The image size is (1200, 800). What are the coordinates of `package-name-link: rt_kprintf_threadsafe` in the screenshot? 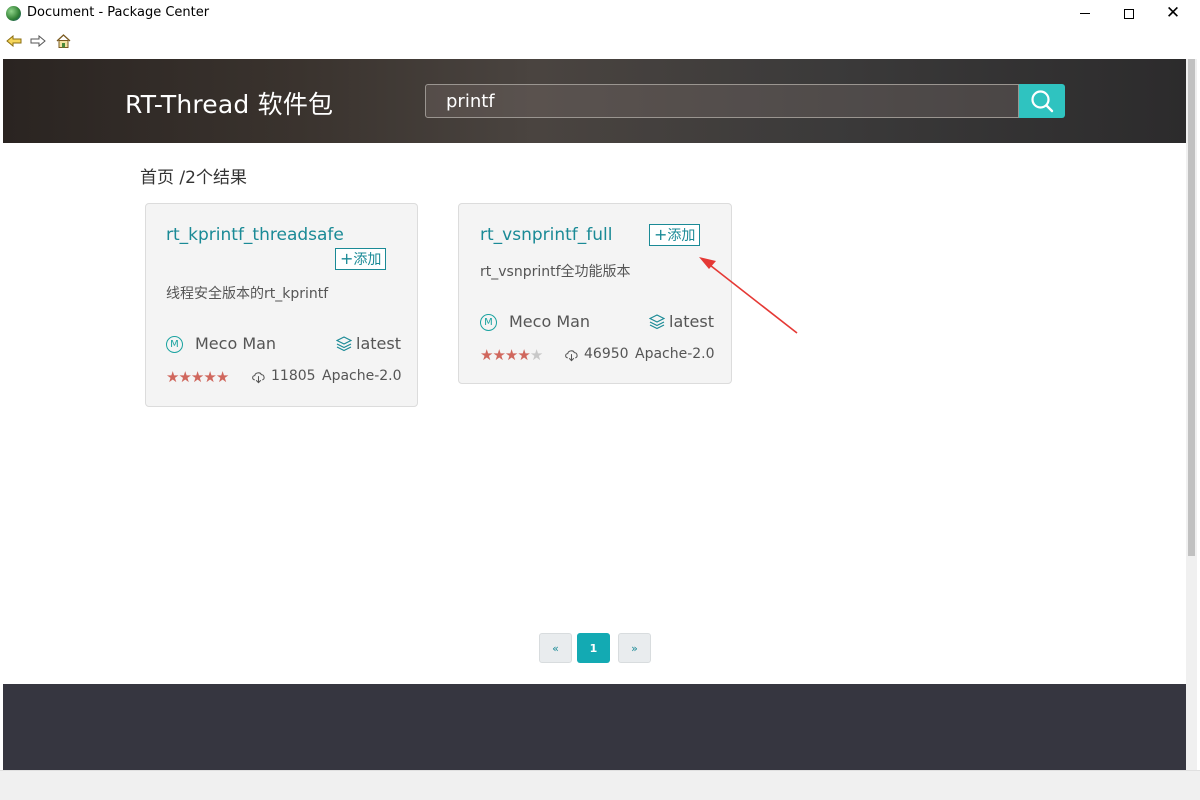 It's located at (255, 235).